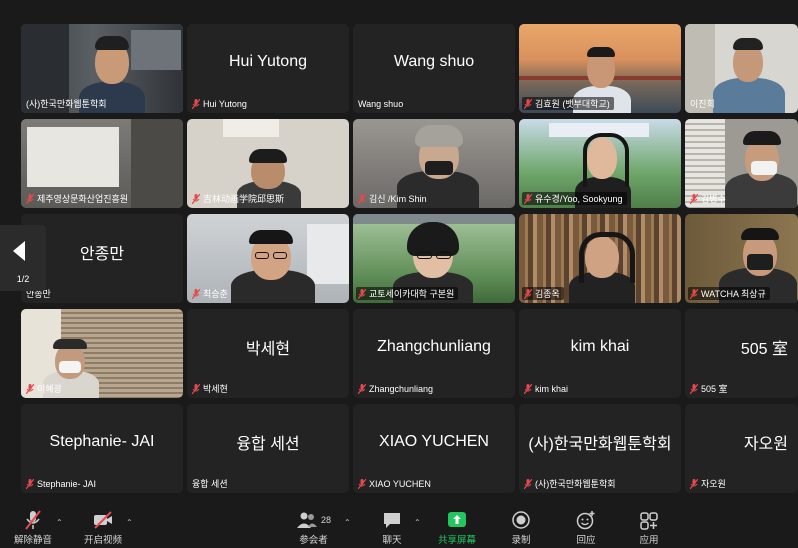 The width and height of the screenshot is (798, 548). Describe the element at coordinates (211, 483) in the screenshot. I see `participant-name-label: 융합 세션` at that location.